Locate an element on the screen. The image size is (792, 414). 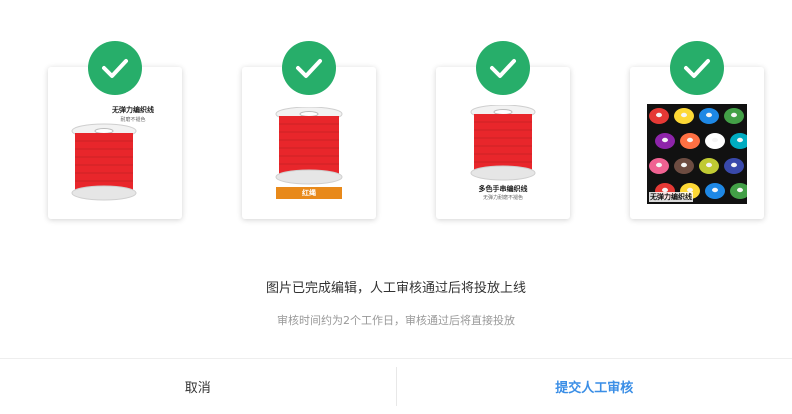
dialog-footer: 取消 提交人工审核 is located at coordinates (396, 386).